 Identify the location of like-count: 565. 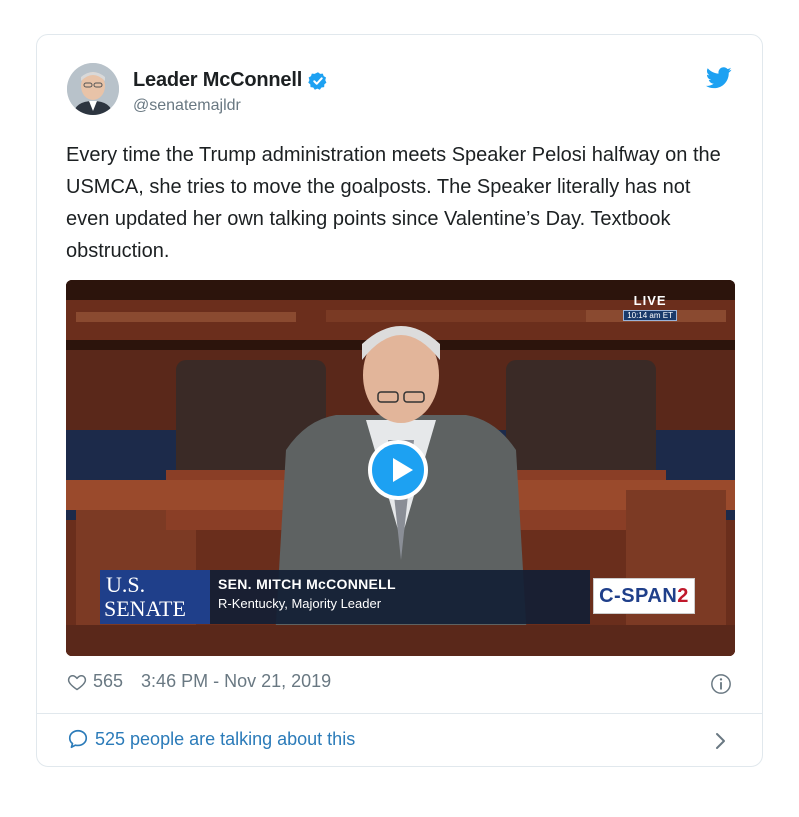
(108, 681).